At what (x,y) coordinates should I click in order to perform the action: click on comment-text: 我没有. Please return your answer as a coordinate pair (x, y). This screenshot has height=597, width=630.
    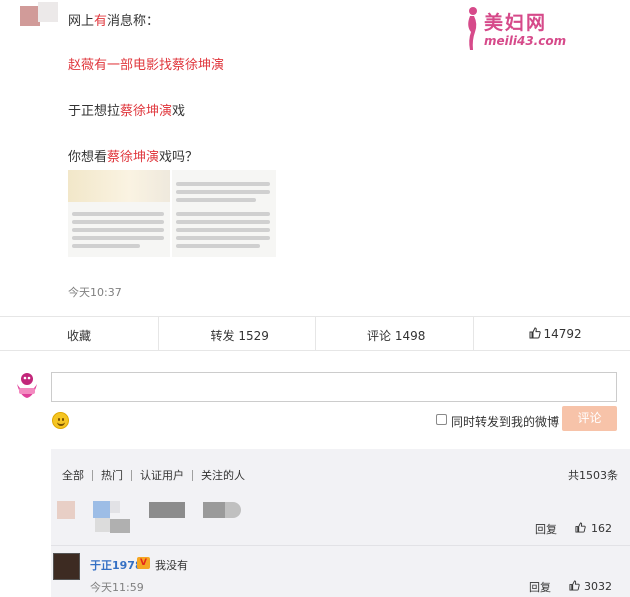
    Looking at the image, I should click on (171, 565).